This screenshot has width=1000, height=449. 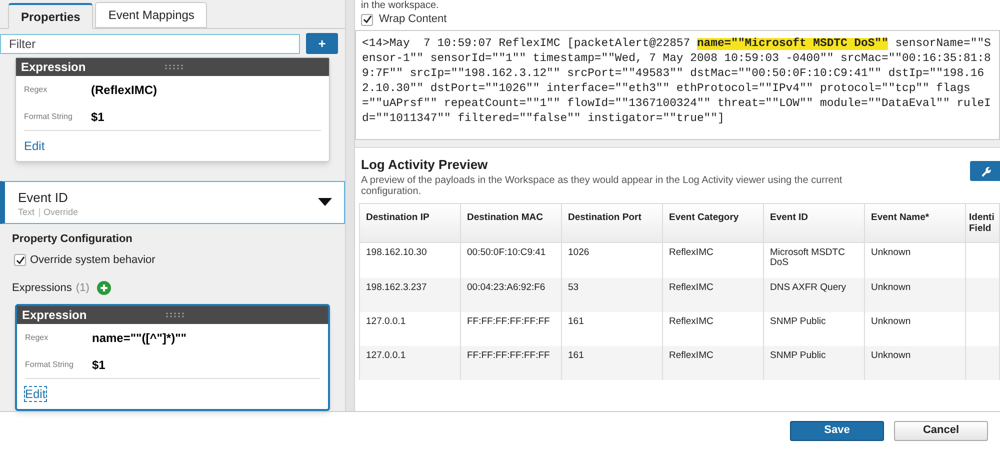 I want to click on field-value: (ReflexIMC), so click(x=124, y=90).